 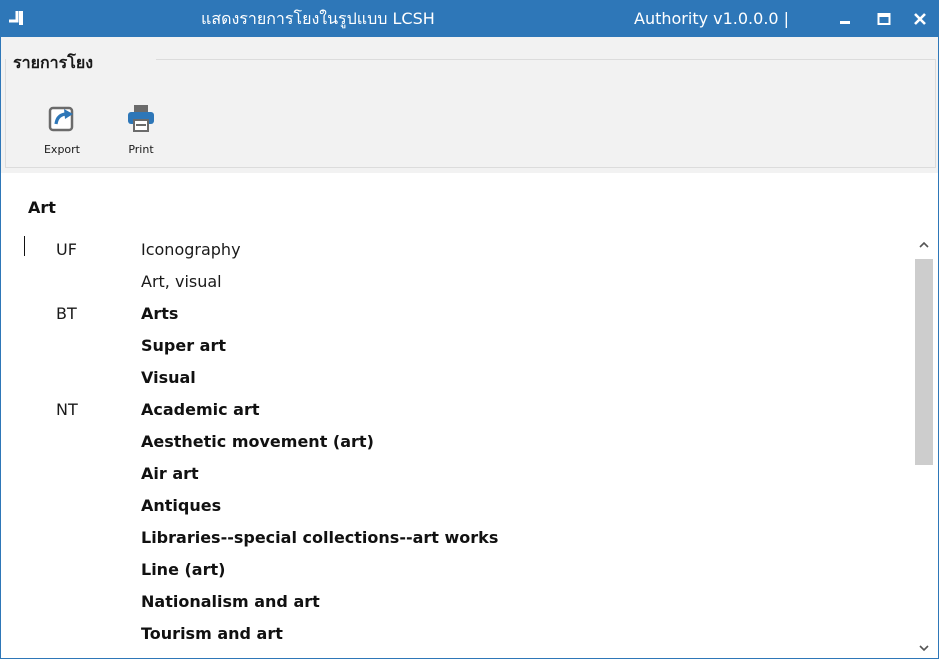 I want to click on reference-term: Antiques, so click(x=181, y=505).